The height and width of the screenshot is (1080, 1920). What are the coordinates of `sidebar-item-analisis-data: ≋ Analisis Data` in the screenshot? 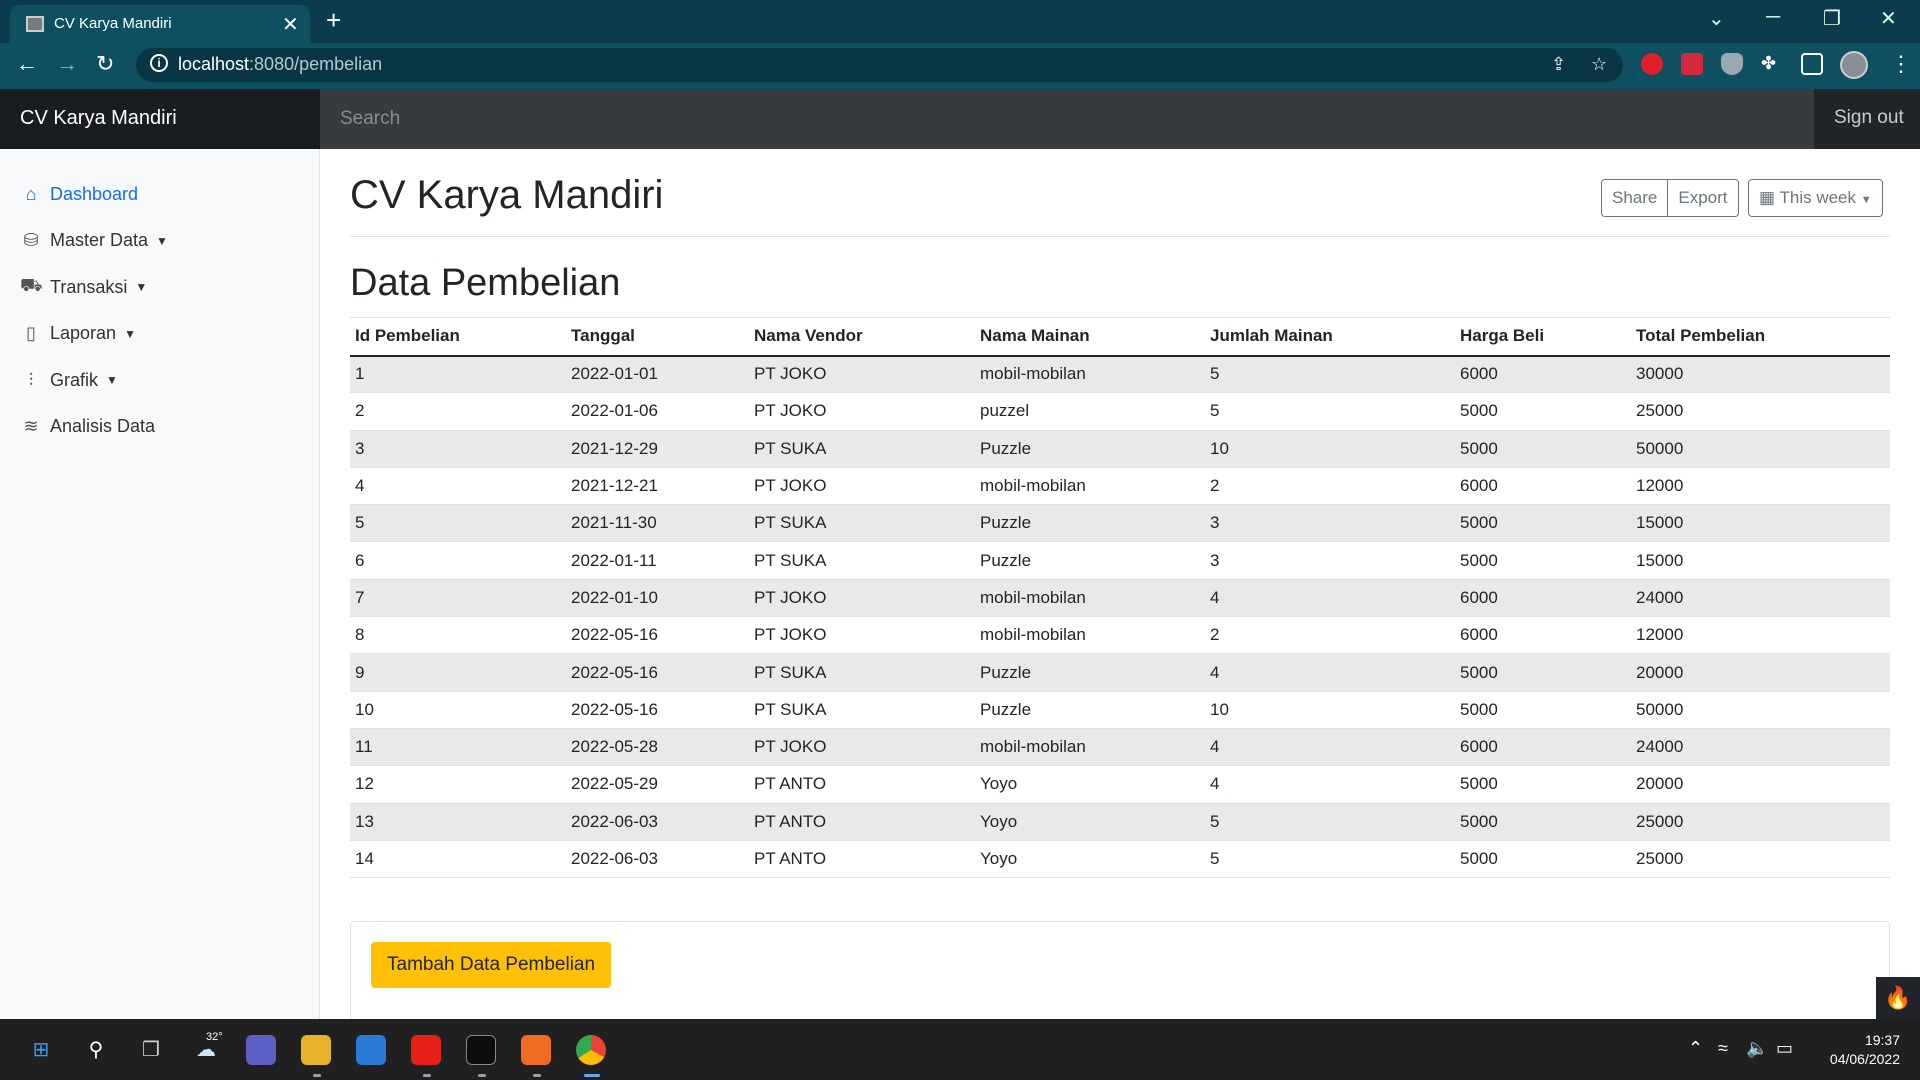 It's located at (159, 427).